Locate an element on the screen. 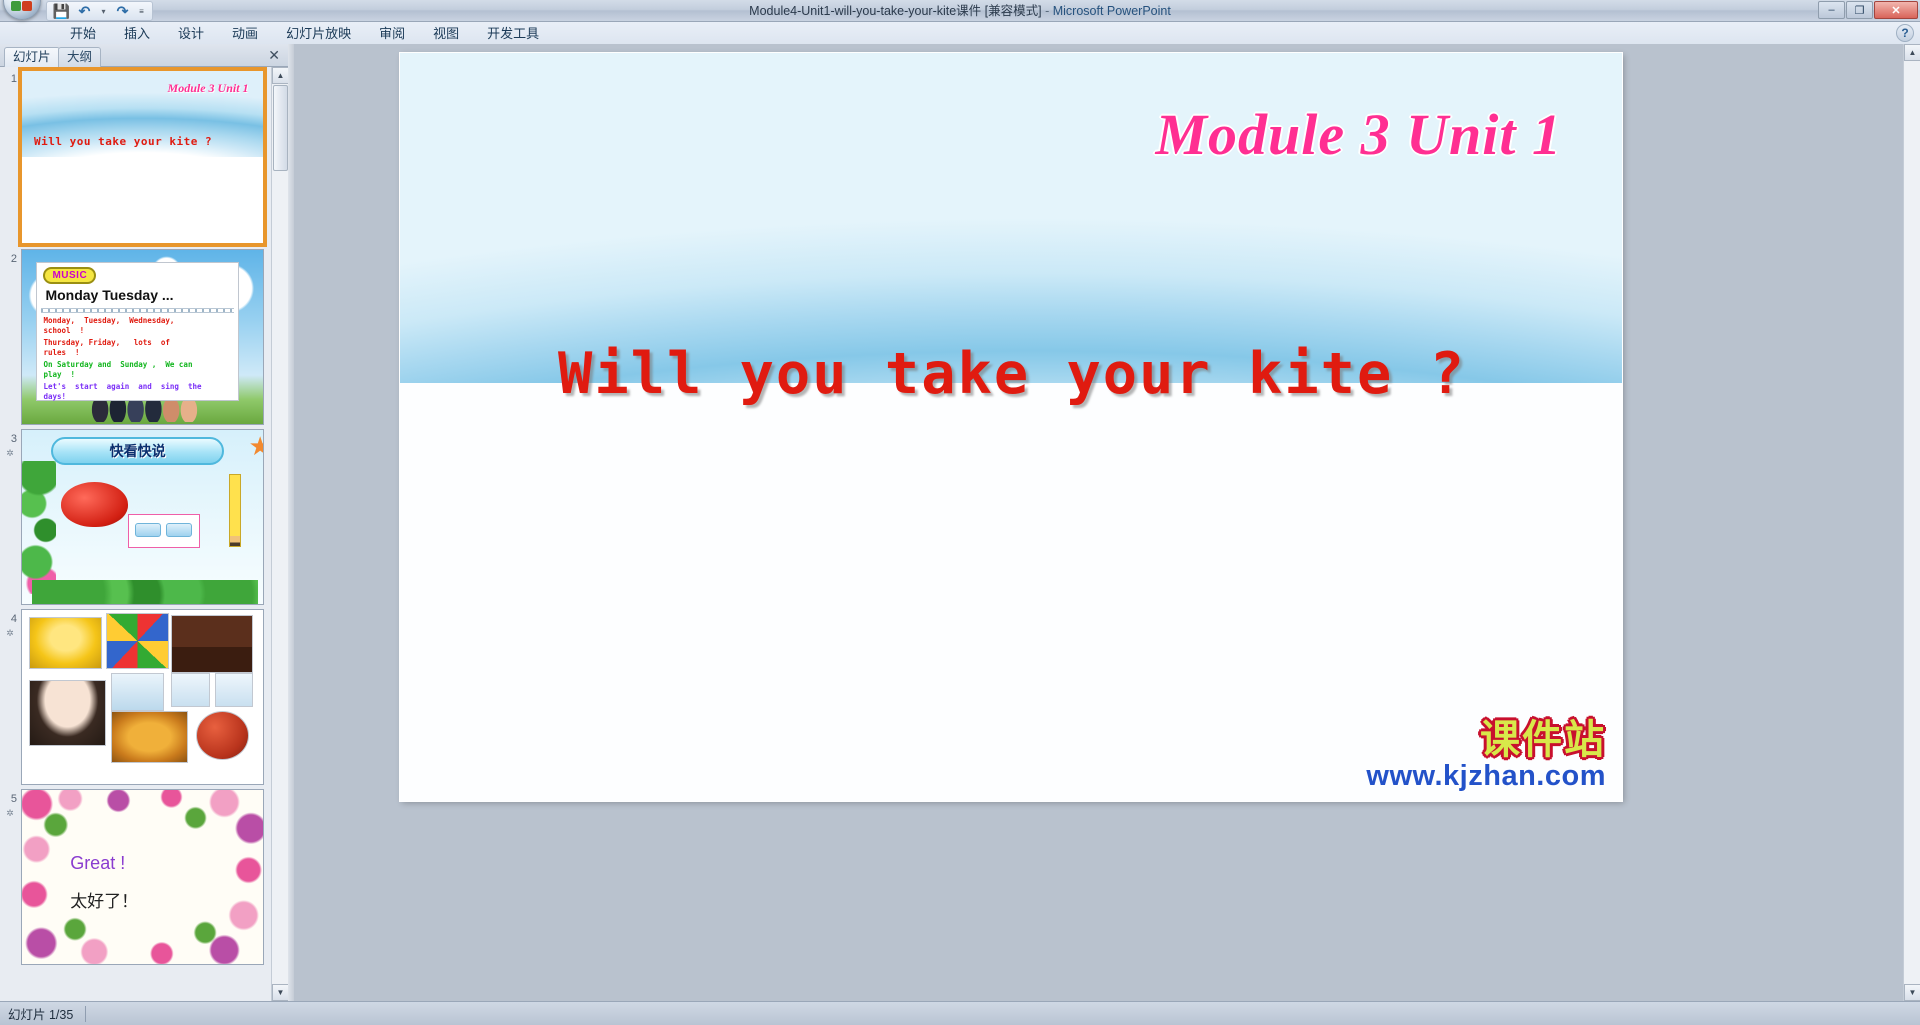 The height and width of the screenshot is (1025, 1920). apple-image is located at coordinates (94, 505).